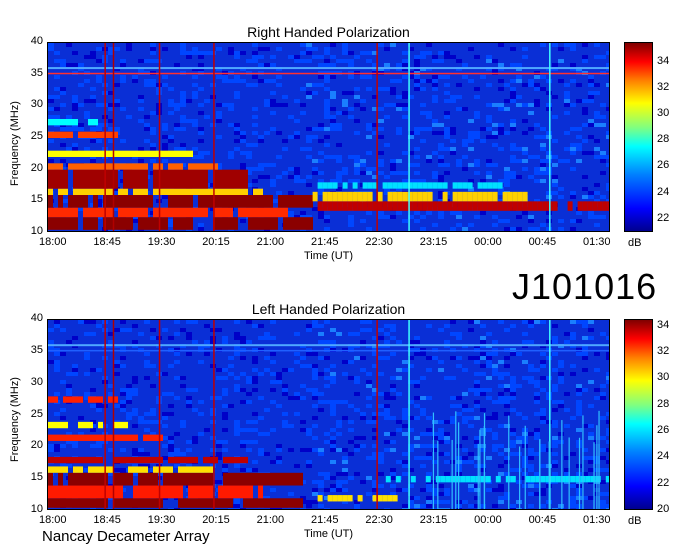  What do you see at coordinates (663, 429) in the screenshot?
I see `colorbar-tick-label: 26` at bounding box center [663, 429].